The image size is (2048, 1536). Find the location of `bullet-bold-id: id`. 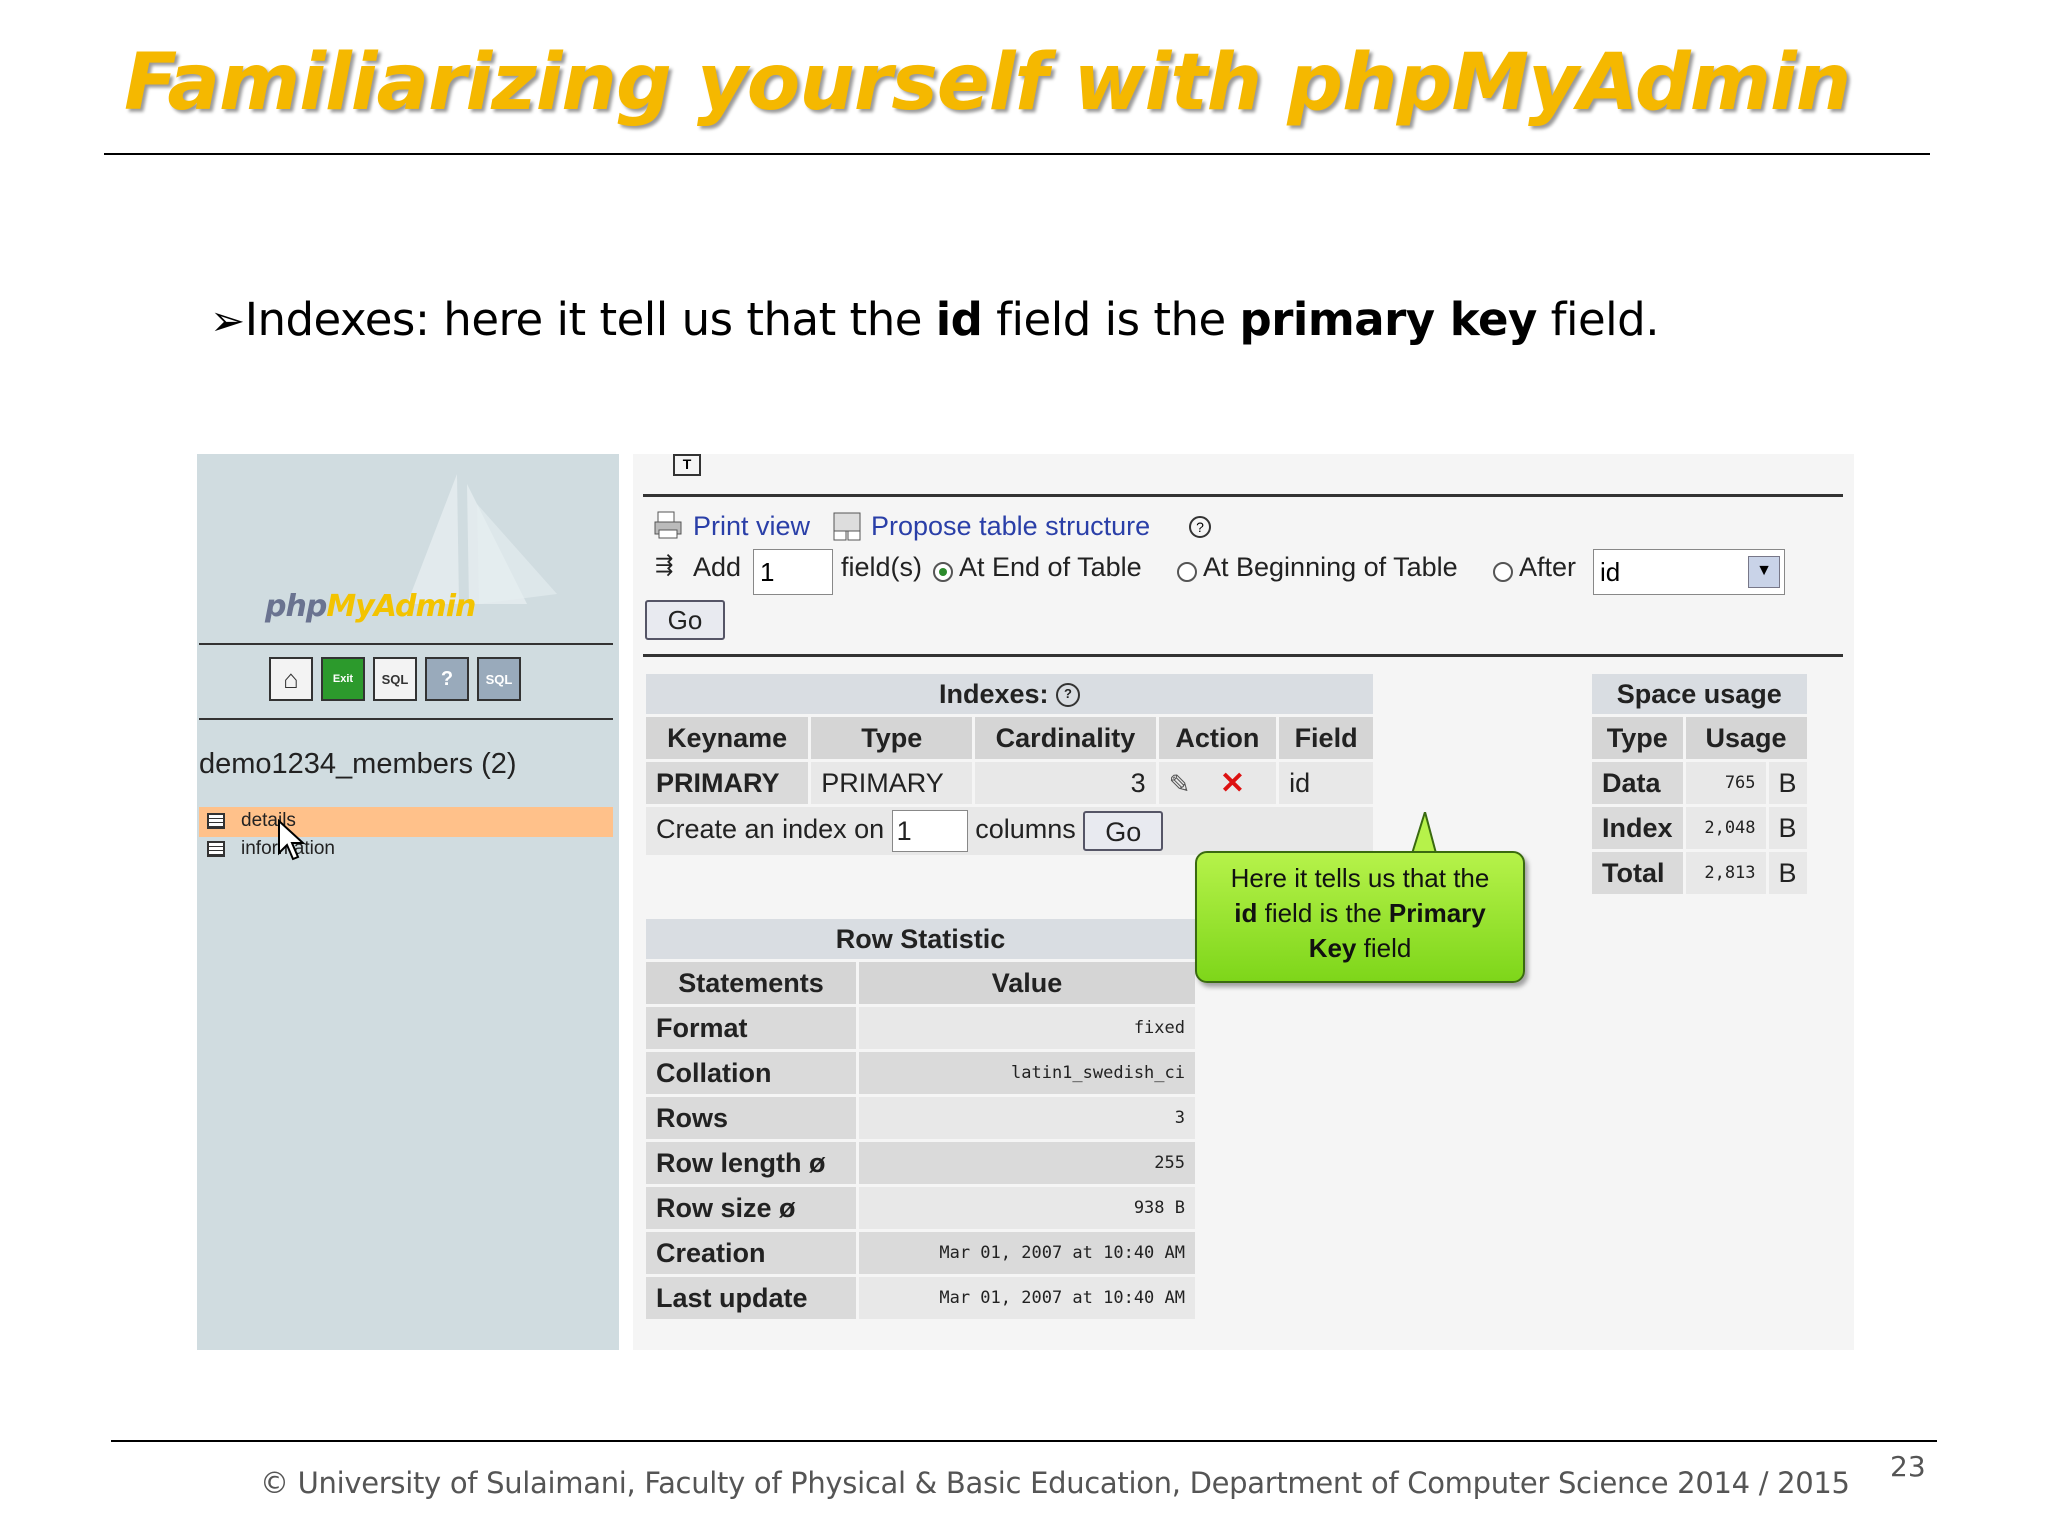

bullet-bold-id: id is located at coordinates (959, 319).